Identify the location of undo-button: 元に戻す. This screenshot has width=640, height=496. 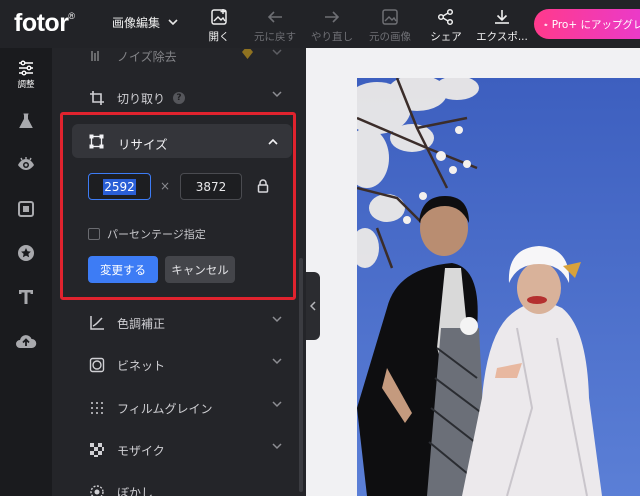
(275, 25).